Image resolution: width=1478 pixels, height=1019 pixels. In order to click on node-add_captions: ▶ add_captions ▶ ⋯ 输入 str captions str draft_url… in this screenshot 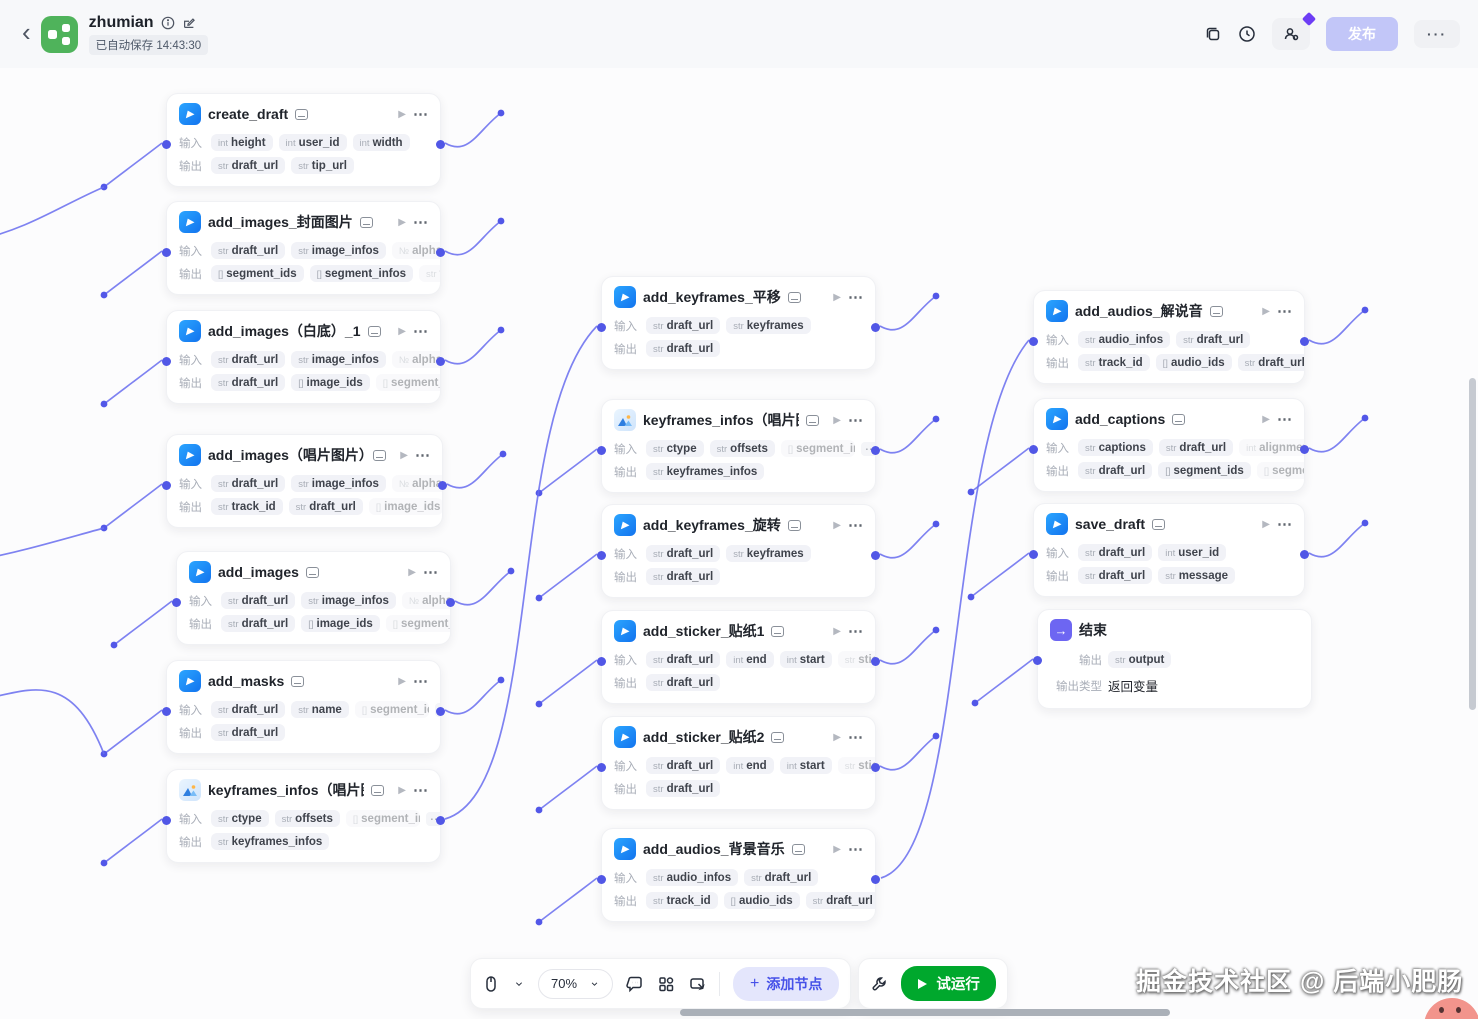, I will do `click(1169, 445)`.